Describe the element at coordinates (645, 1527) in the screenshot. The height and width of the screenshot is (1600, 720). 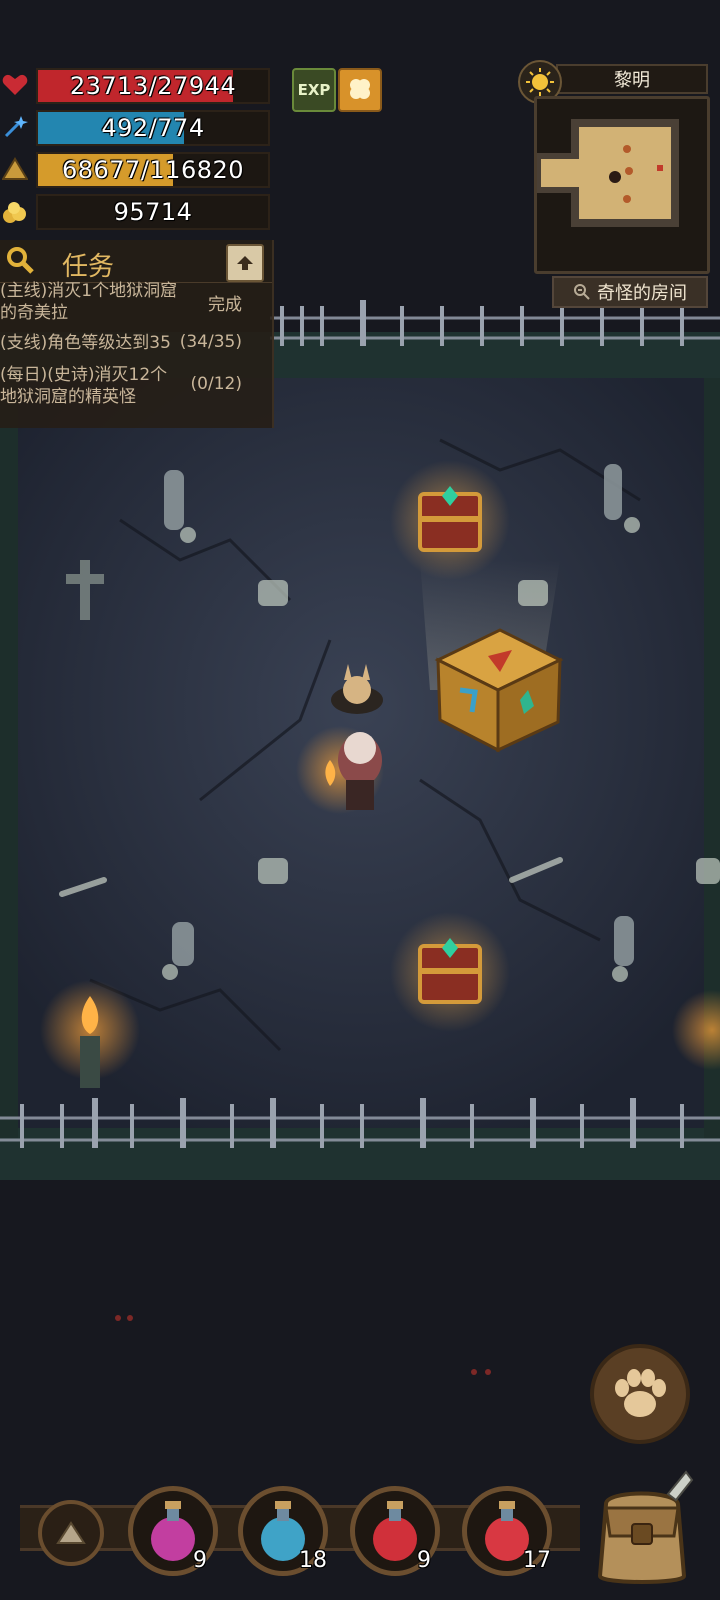
I see `backpack-icon` at that location.